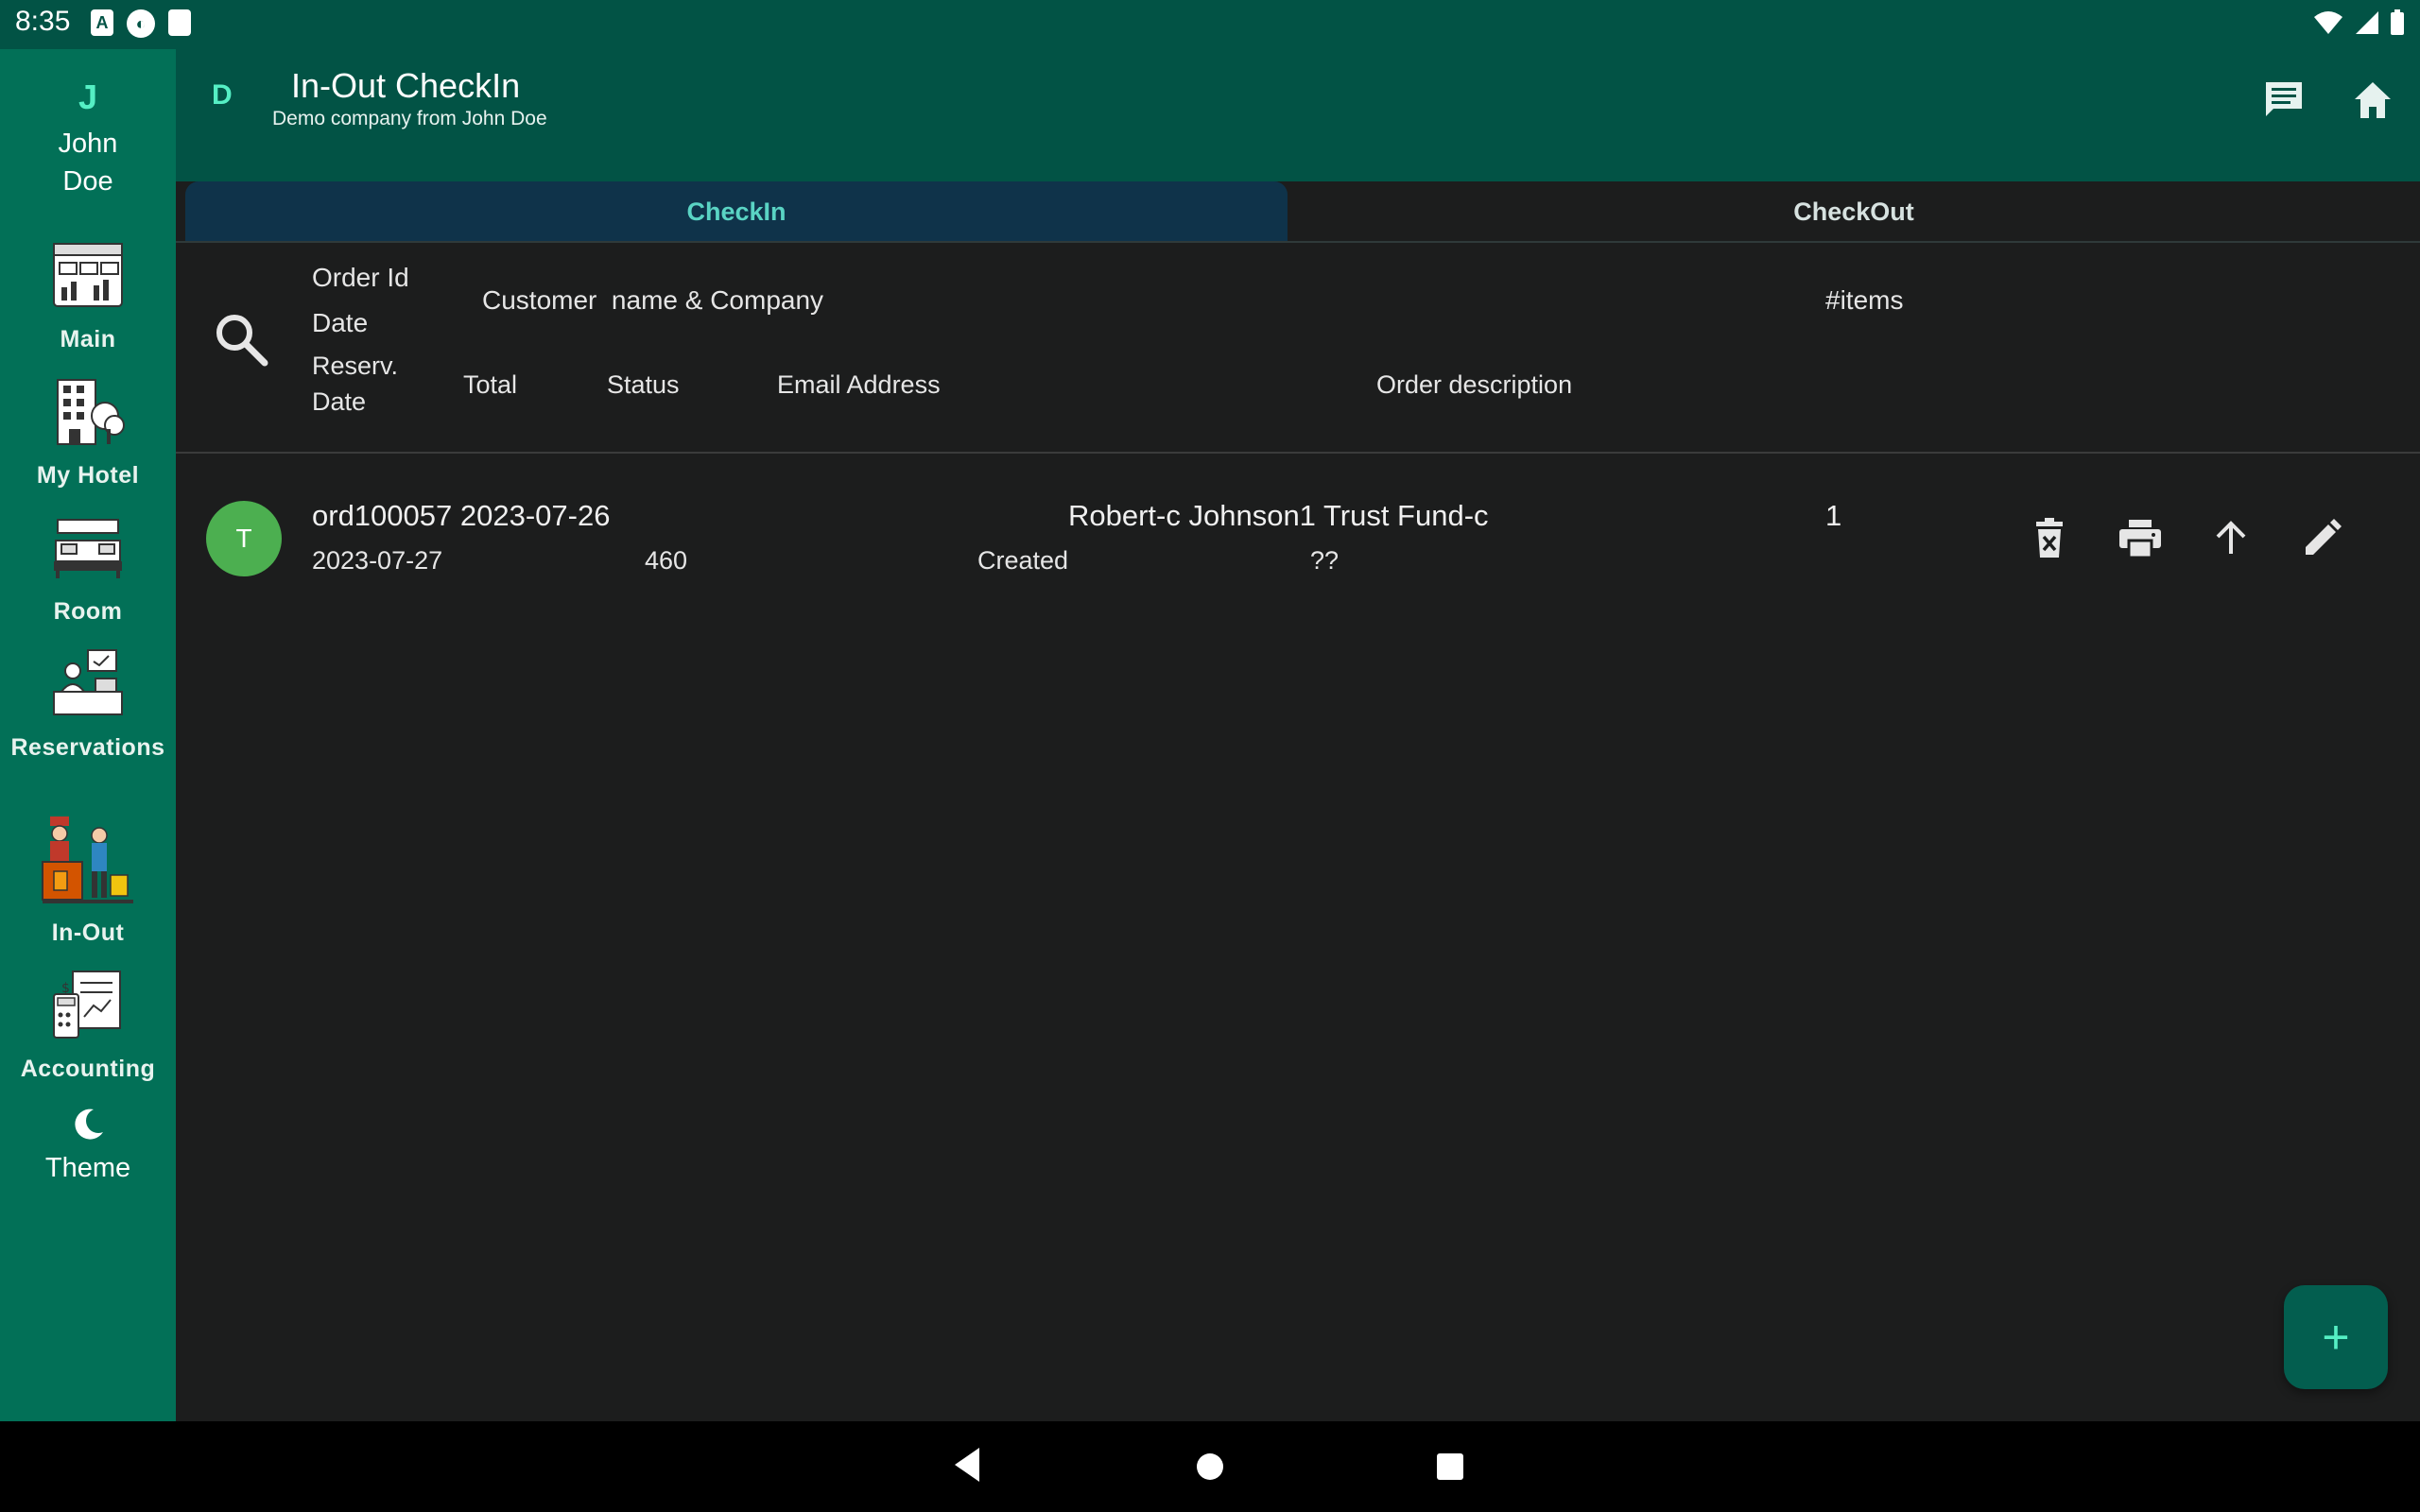 This screenshot has height=1512, width=2420. What do you see at coordinates (1278, 515) in the screenshot?
I see `row-customer: Robert-c Johnson1 Trust Fund-c` at bounding box center [1278, 515].